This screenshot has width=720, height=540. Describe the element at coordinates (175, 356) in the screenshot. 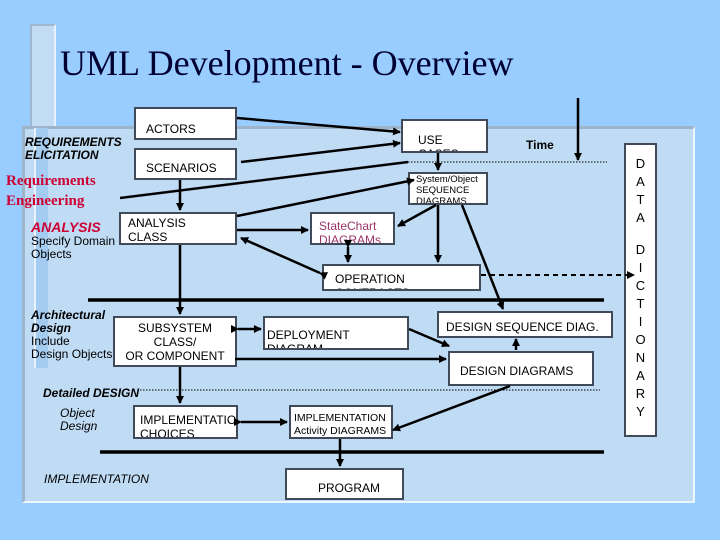

I see `box-label-line: OR COMPONENT` at that location.